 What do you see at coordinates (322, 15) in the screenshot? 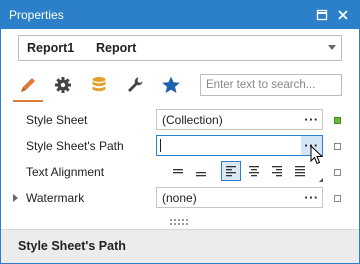
I see `pin-icon` at bounding box center [322, 15].